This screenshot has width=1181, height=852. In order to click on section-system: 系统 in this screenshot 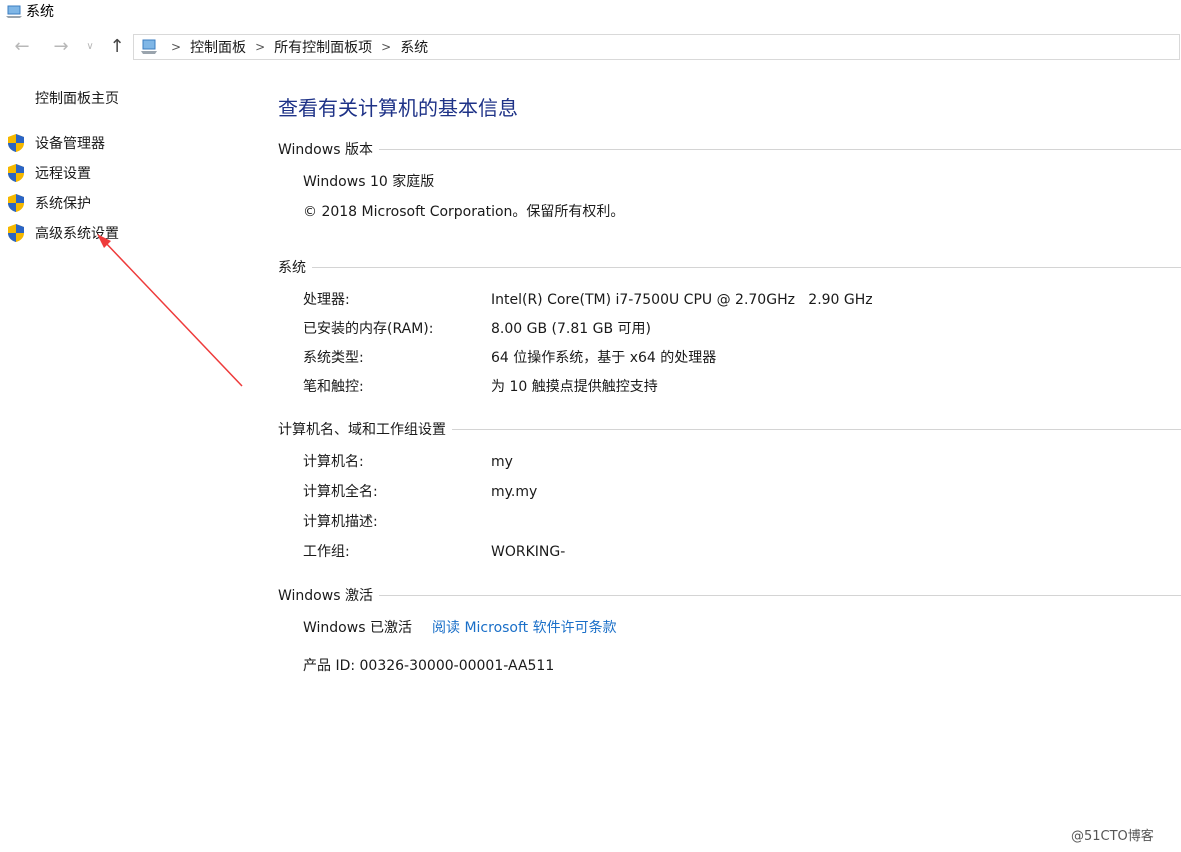, I will do `click(729, 267)`.